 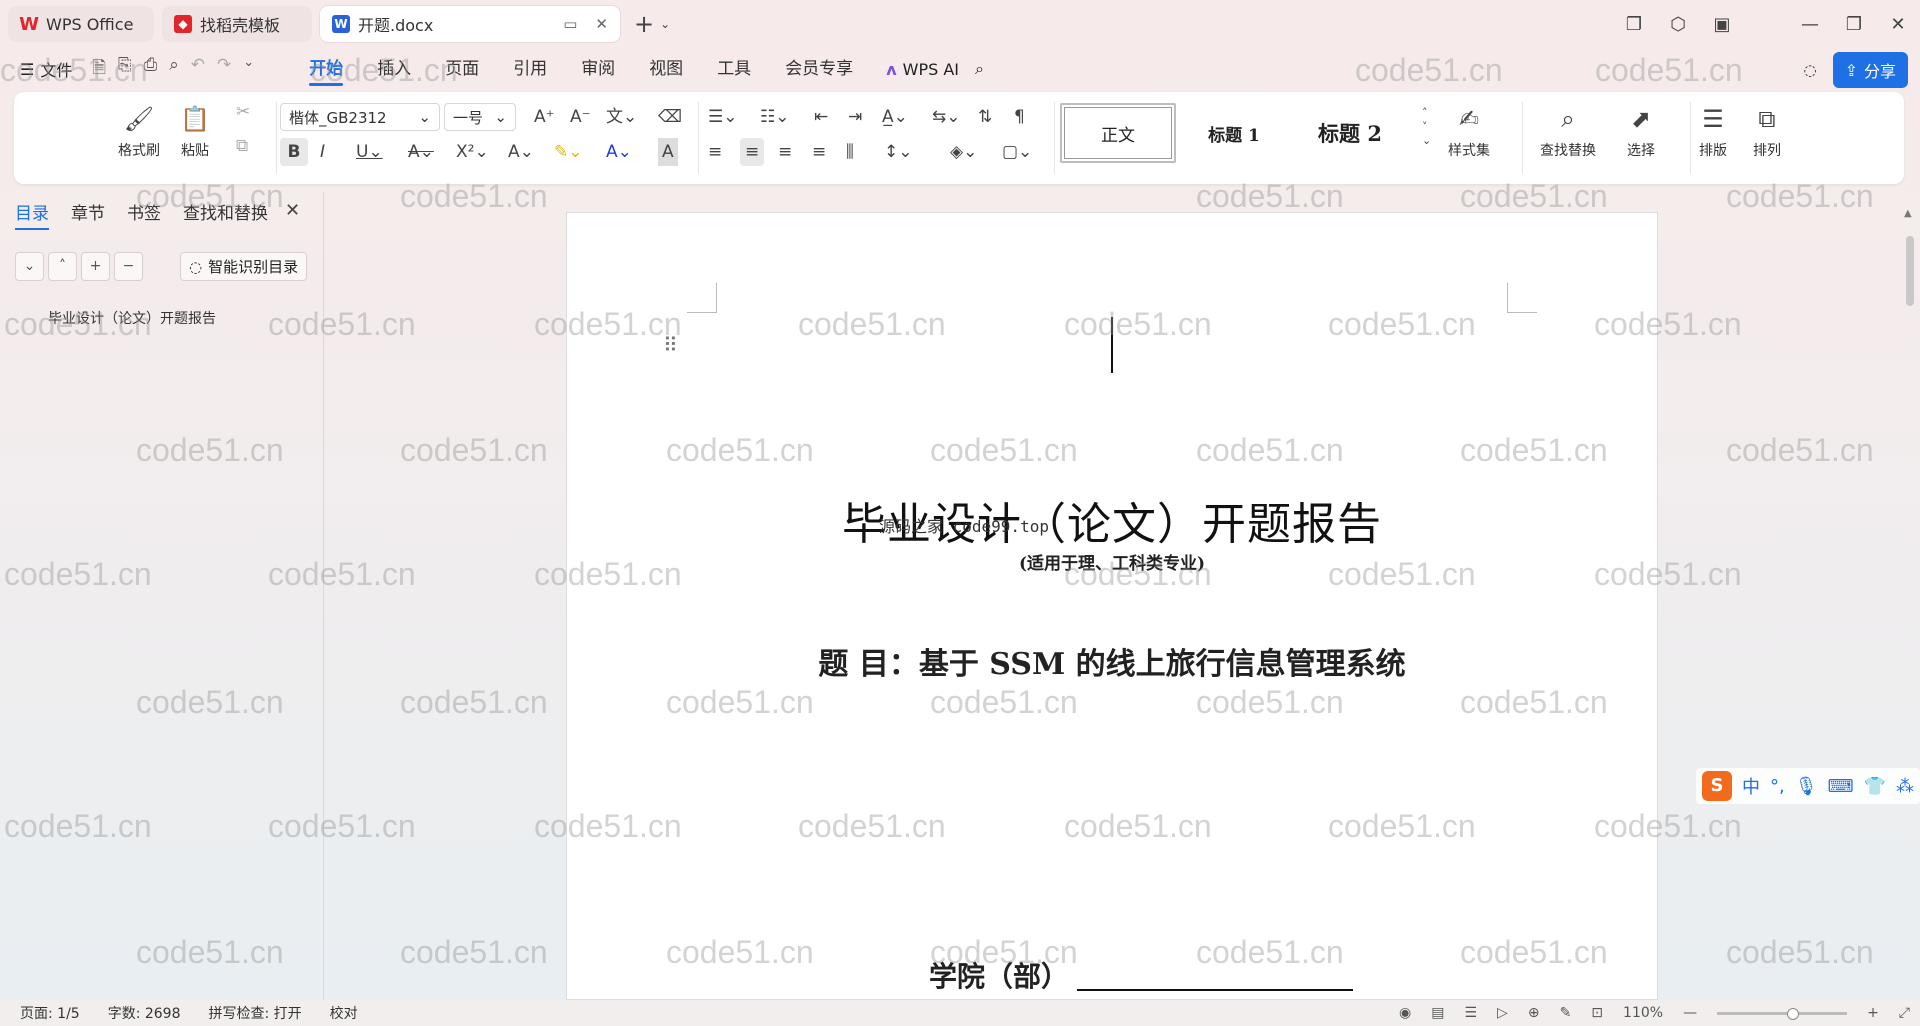 I want to click on style-scroll-icon: ˄ ˅ ⌄, so click(x=1426, y=126).